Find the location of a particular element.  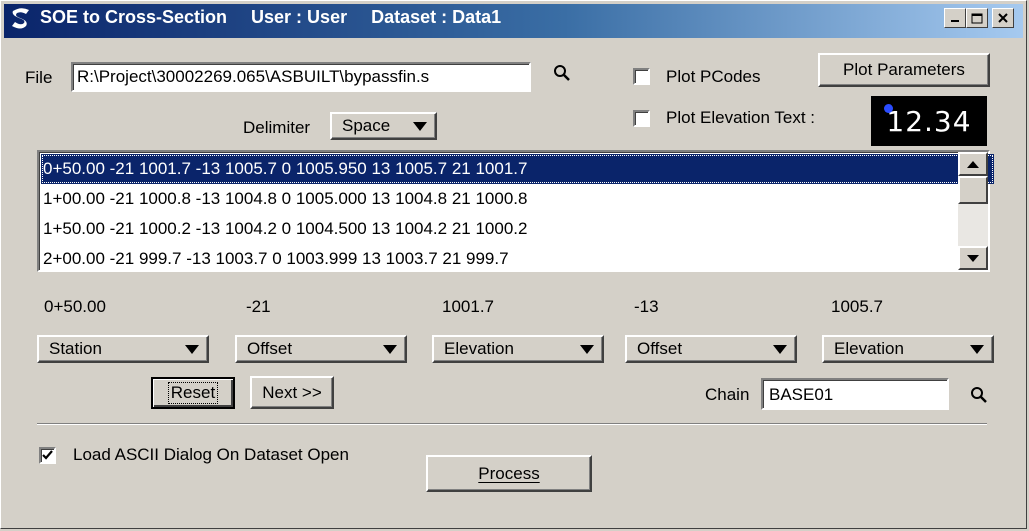

next-label: Next >> is located at coordinates (292, 392).